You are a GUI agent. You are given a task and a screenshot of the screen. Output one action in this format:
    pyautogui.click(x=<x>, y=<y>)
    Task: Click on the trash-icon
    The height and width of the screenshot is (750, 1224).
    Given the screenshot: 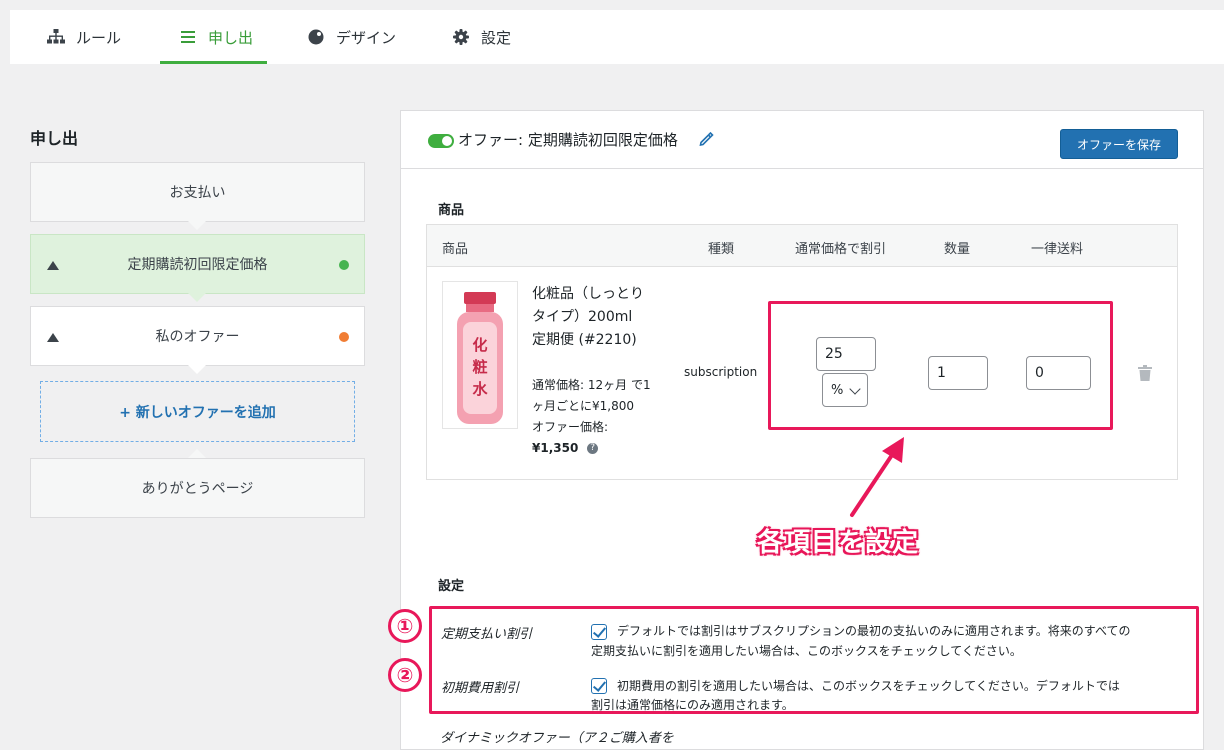 What is the action you would take?
    pyautogui.click(x=1145, y=373)
    